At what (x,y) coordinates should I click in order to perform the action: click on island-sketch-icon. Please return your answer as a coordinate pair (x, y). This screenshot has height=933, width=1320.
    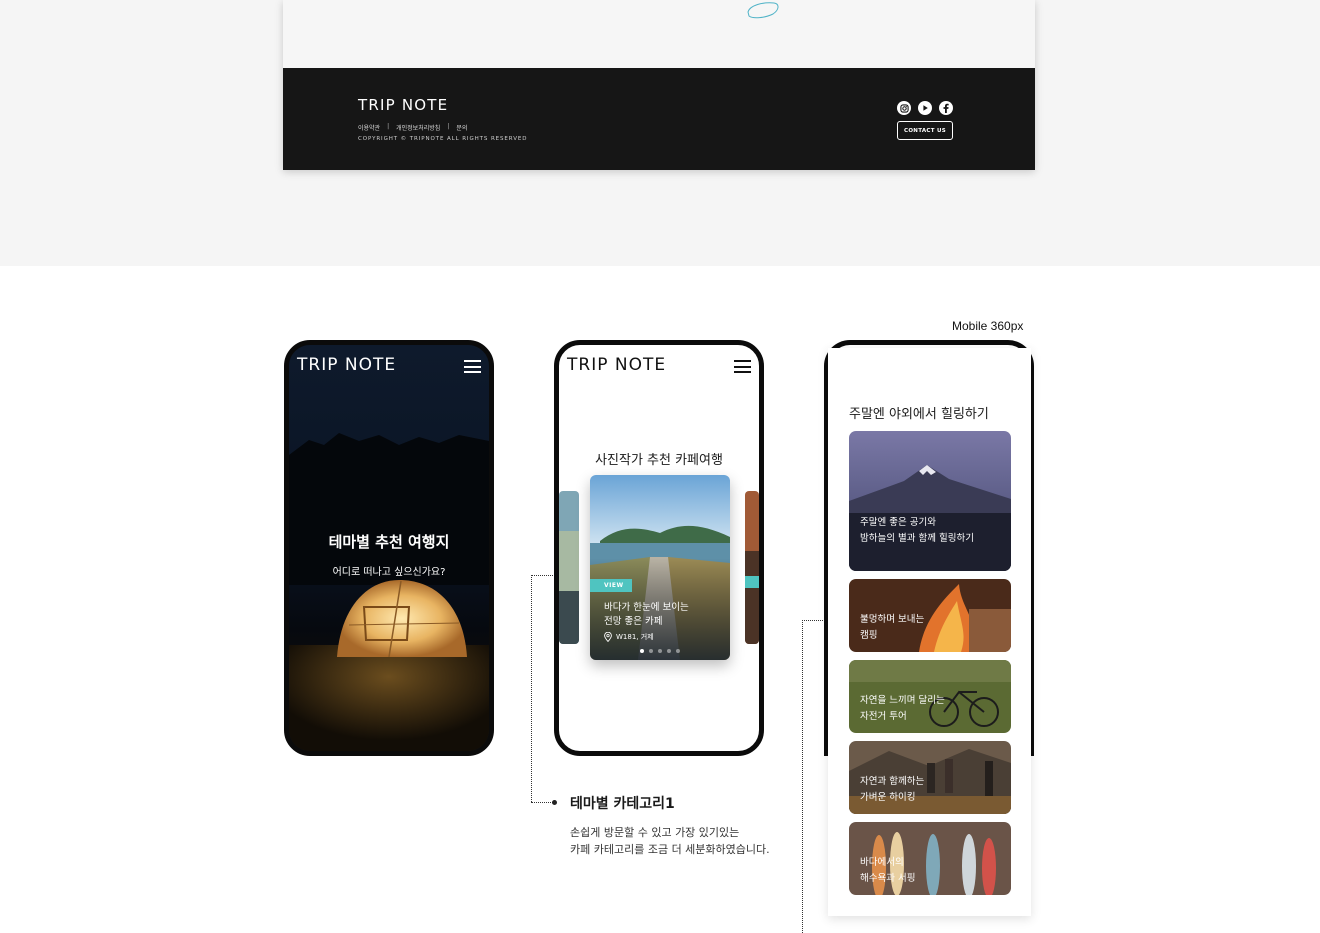
    Looking at the image, I should click on (763, 10).